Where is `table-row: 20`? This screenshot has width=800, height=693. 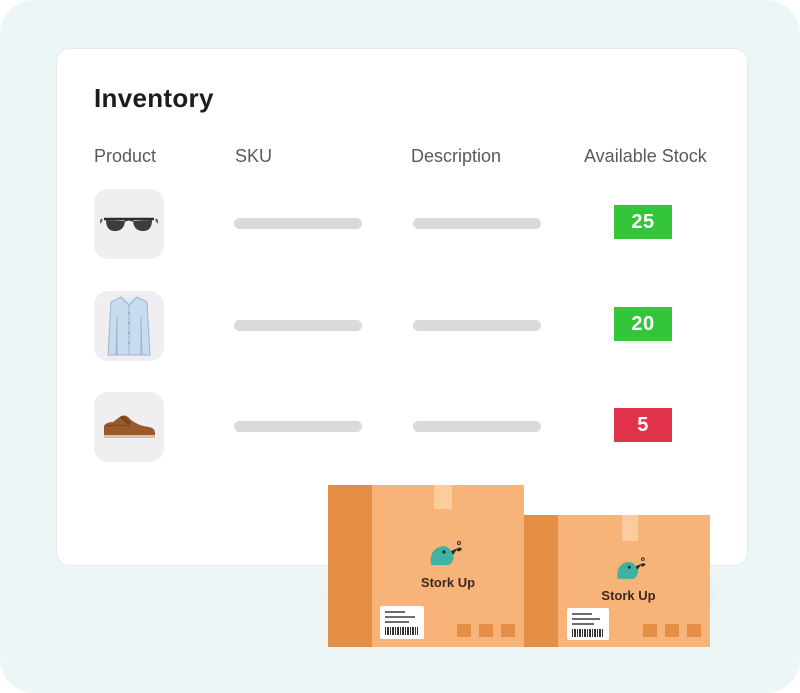
table-row: 20 is located at coordinates (403, 326).